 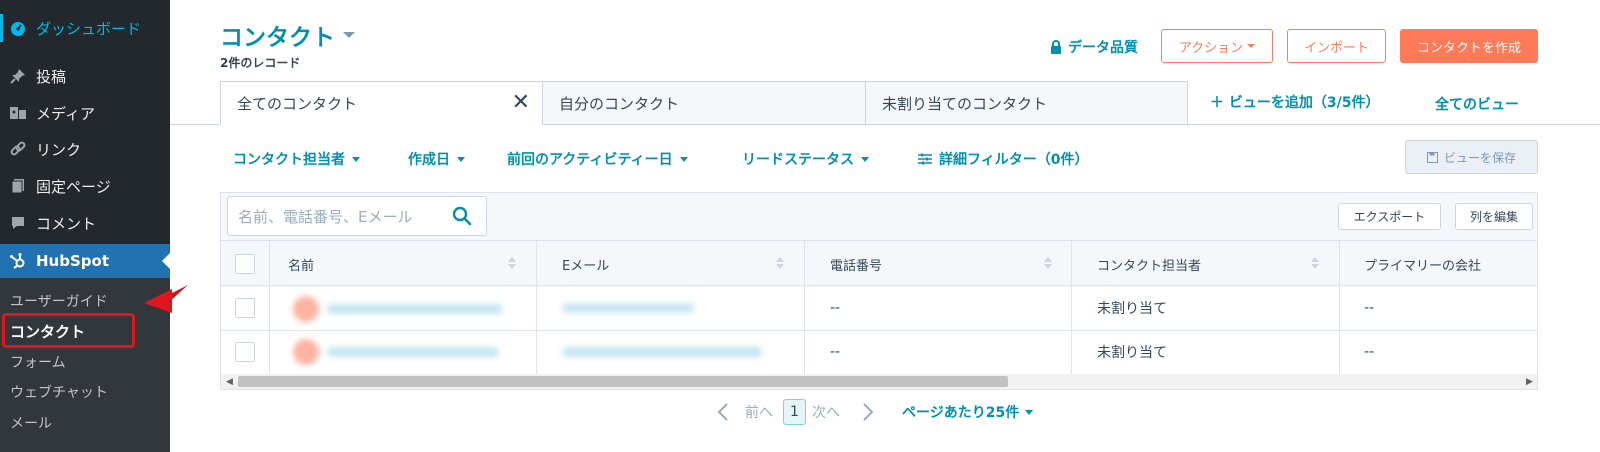 I want to click on search-placeholder: 名前、電話番号、Eメール, so click(x=325, y=216).